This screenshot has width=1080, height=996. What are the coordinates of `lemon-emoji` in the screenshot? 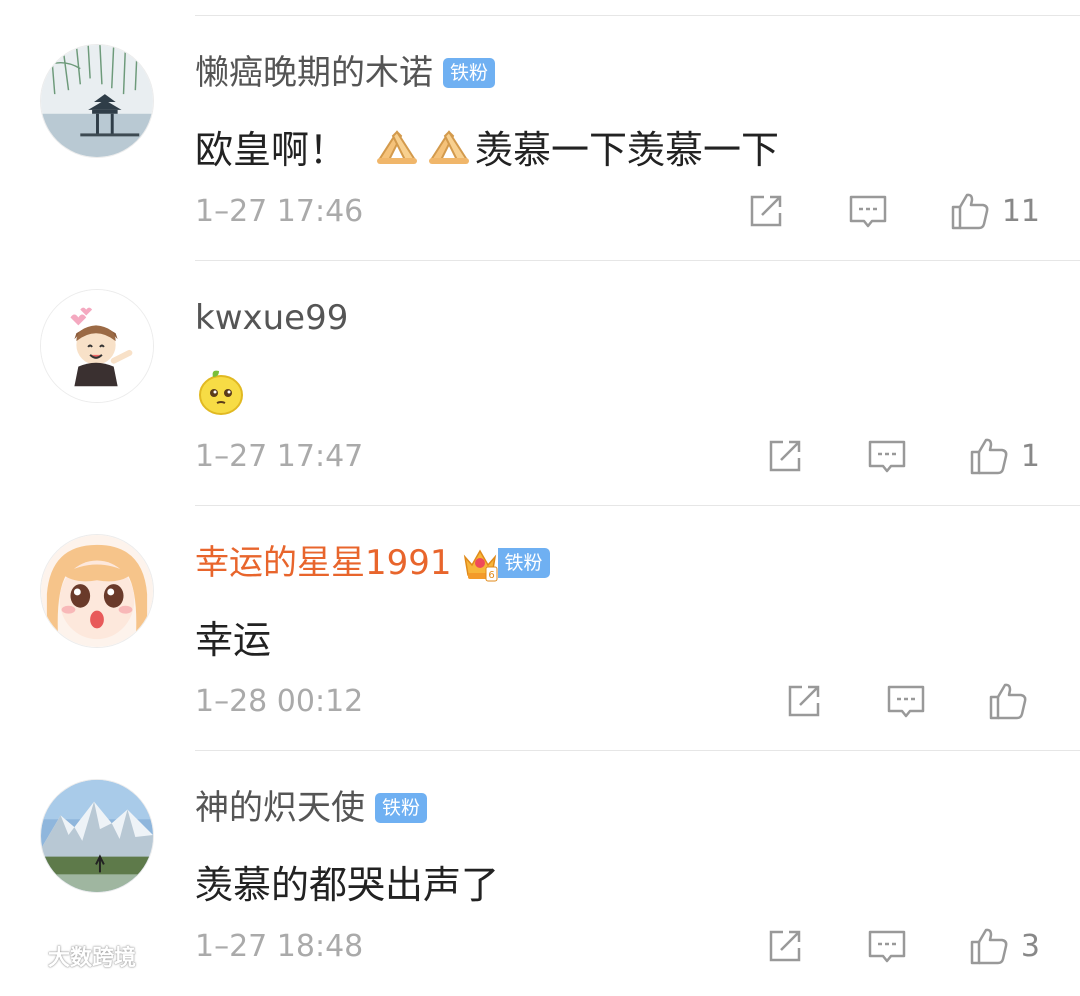 It's located at (221, 392).